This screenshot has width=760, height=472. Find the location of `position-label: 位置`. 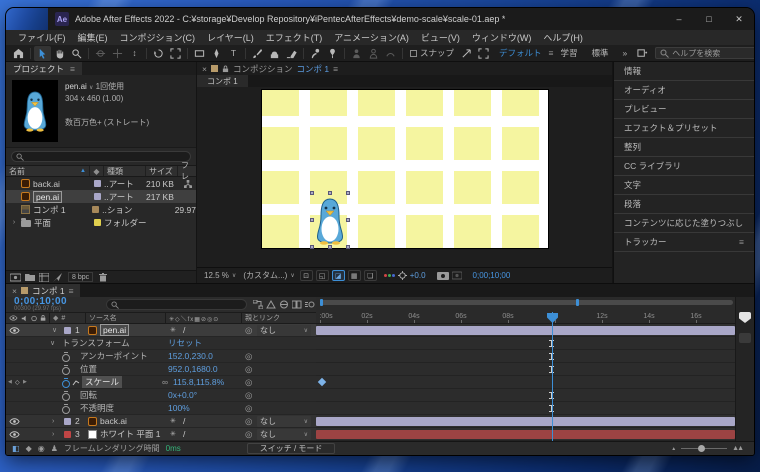

position-label: 位置 is located at coordinates (88, 369).